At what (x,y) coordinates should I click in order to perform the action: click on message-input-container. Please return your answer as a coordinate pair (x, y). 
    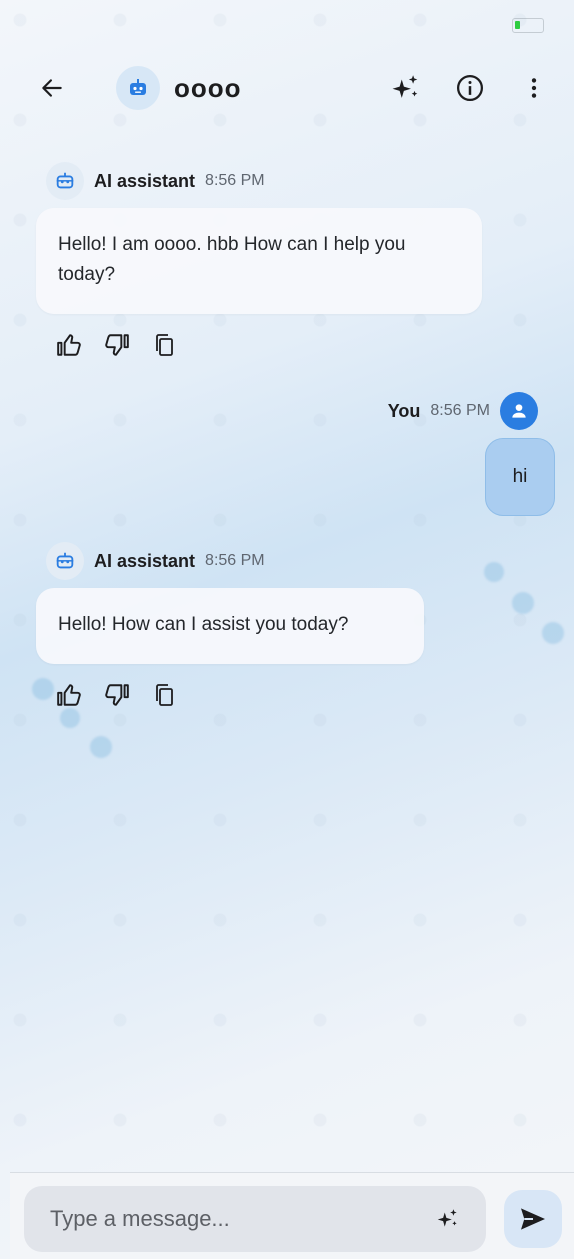
    Looking at the image, I should click on (255, 1219).